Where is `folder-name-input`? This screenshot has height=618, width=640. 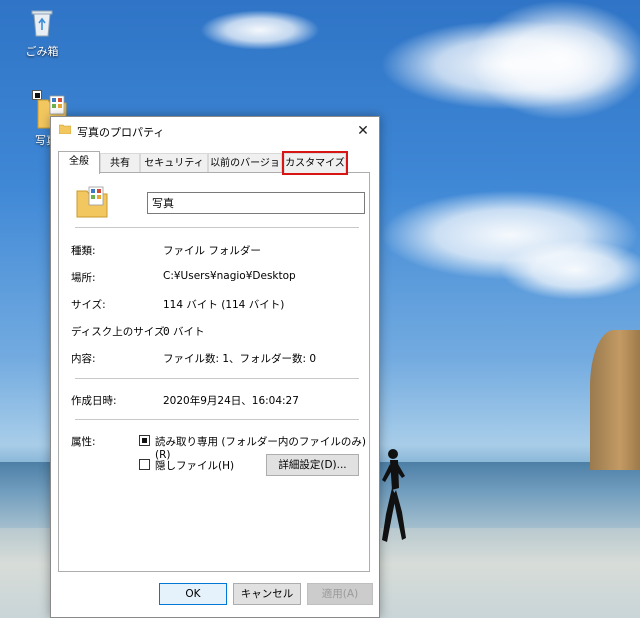
folder-name-input is located at coordinates (256, 203).